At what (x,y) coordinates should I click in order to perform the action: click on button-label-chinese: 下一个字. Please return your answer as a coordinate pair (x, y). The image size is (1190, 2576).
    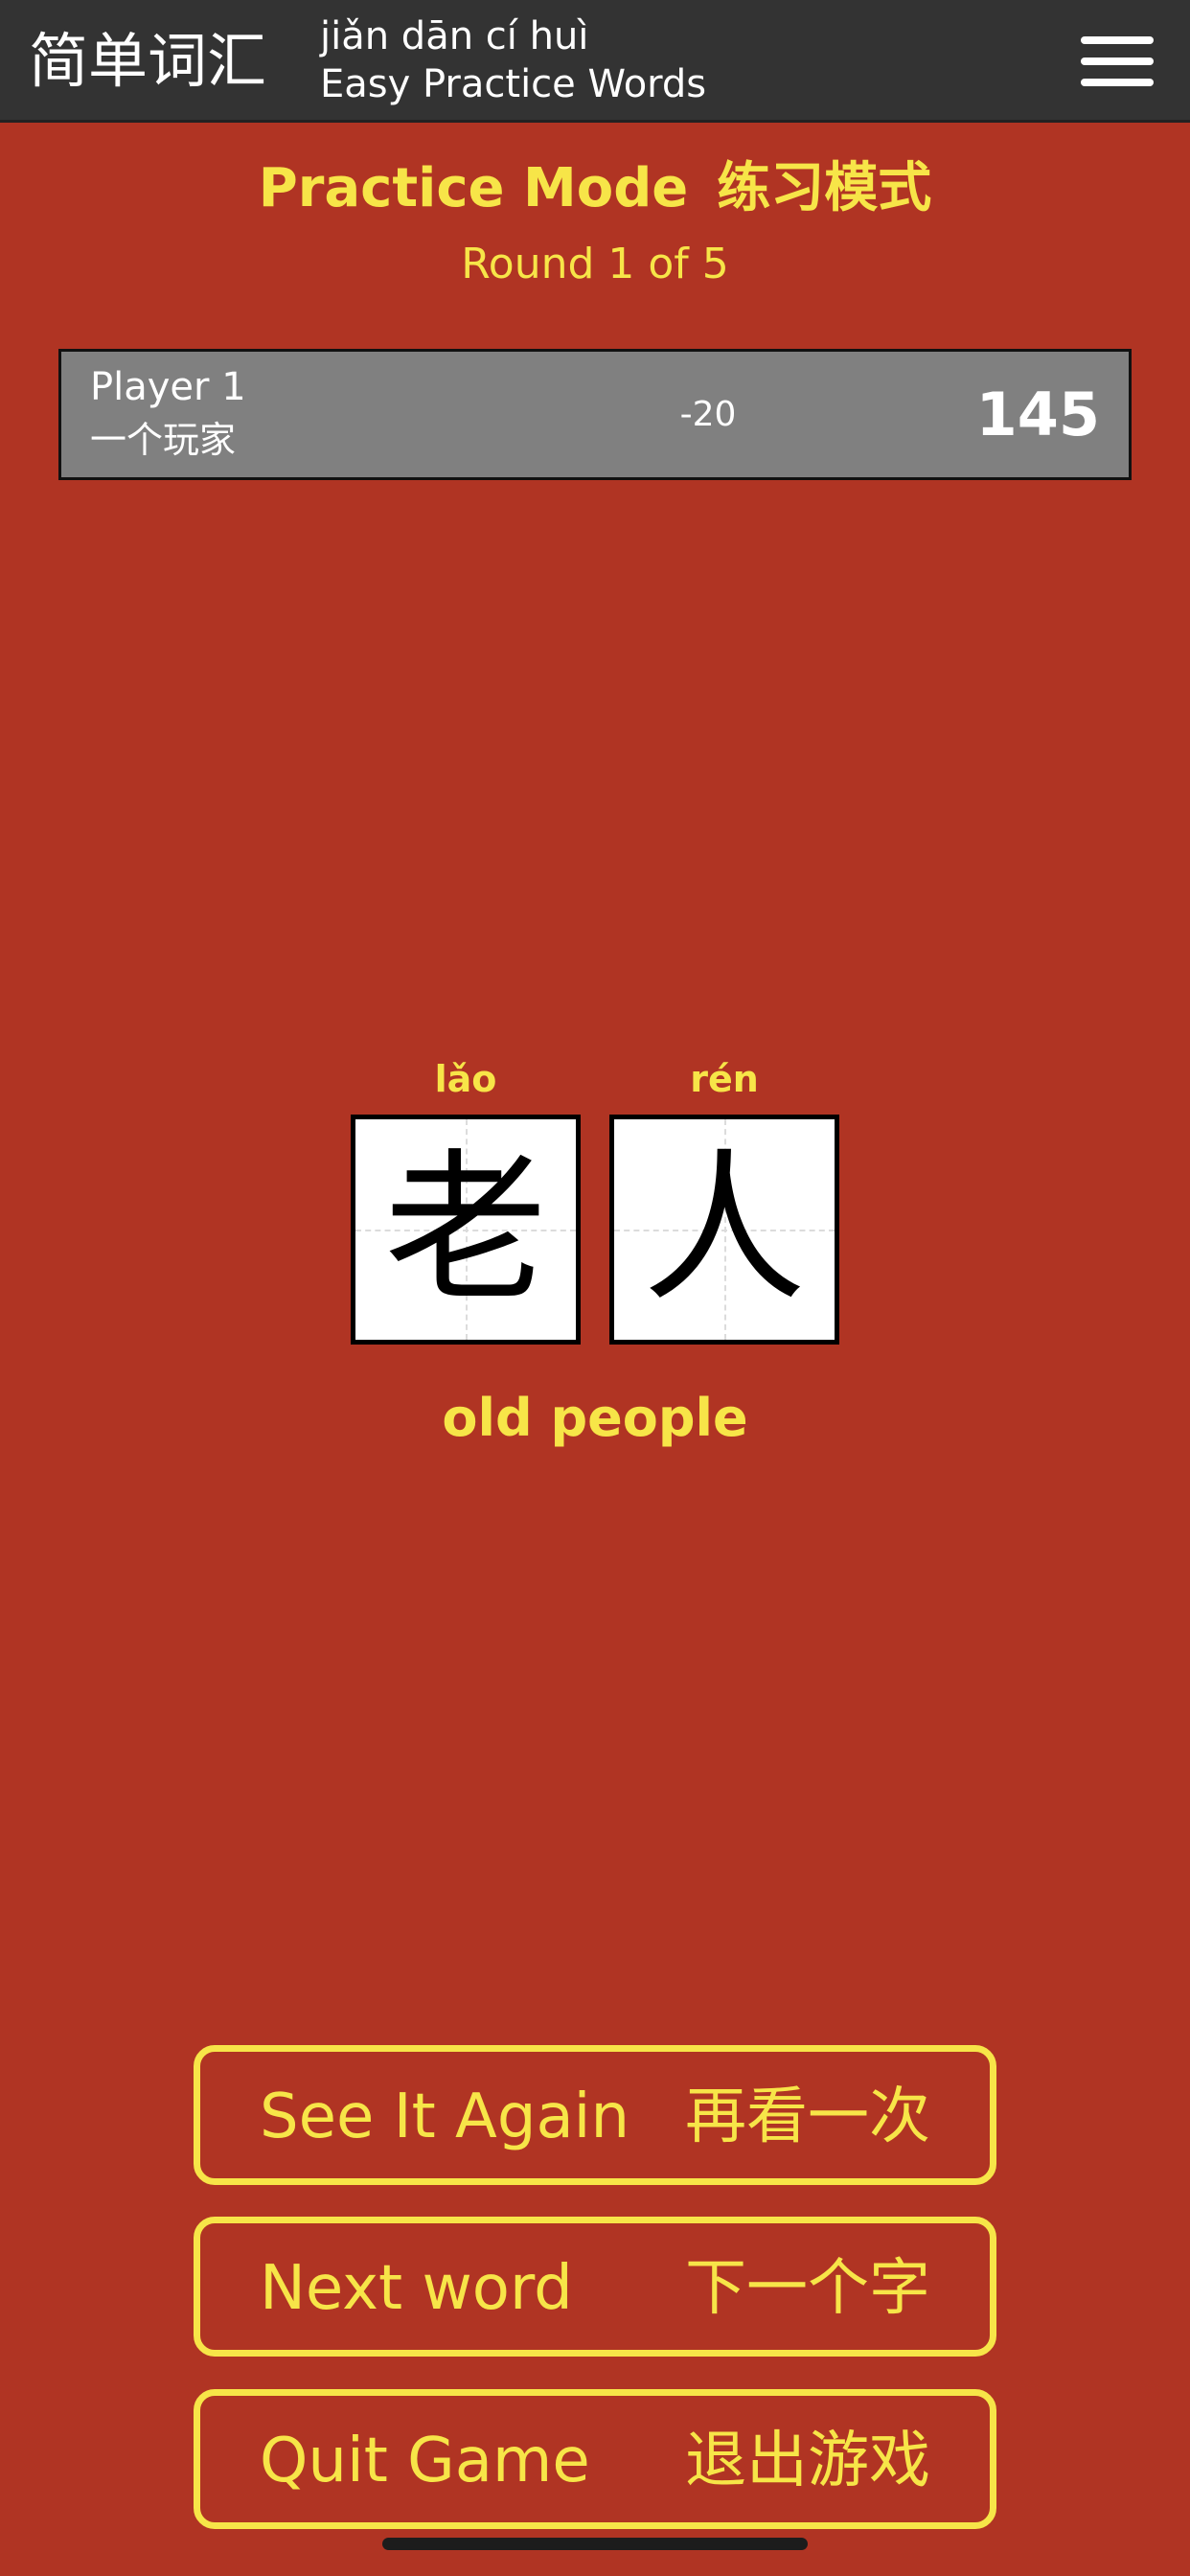
    Looking at the image, I should click on (808, 2288).